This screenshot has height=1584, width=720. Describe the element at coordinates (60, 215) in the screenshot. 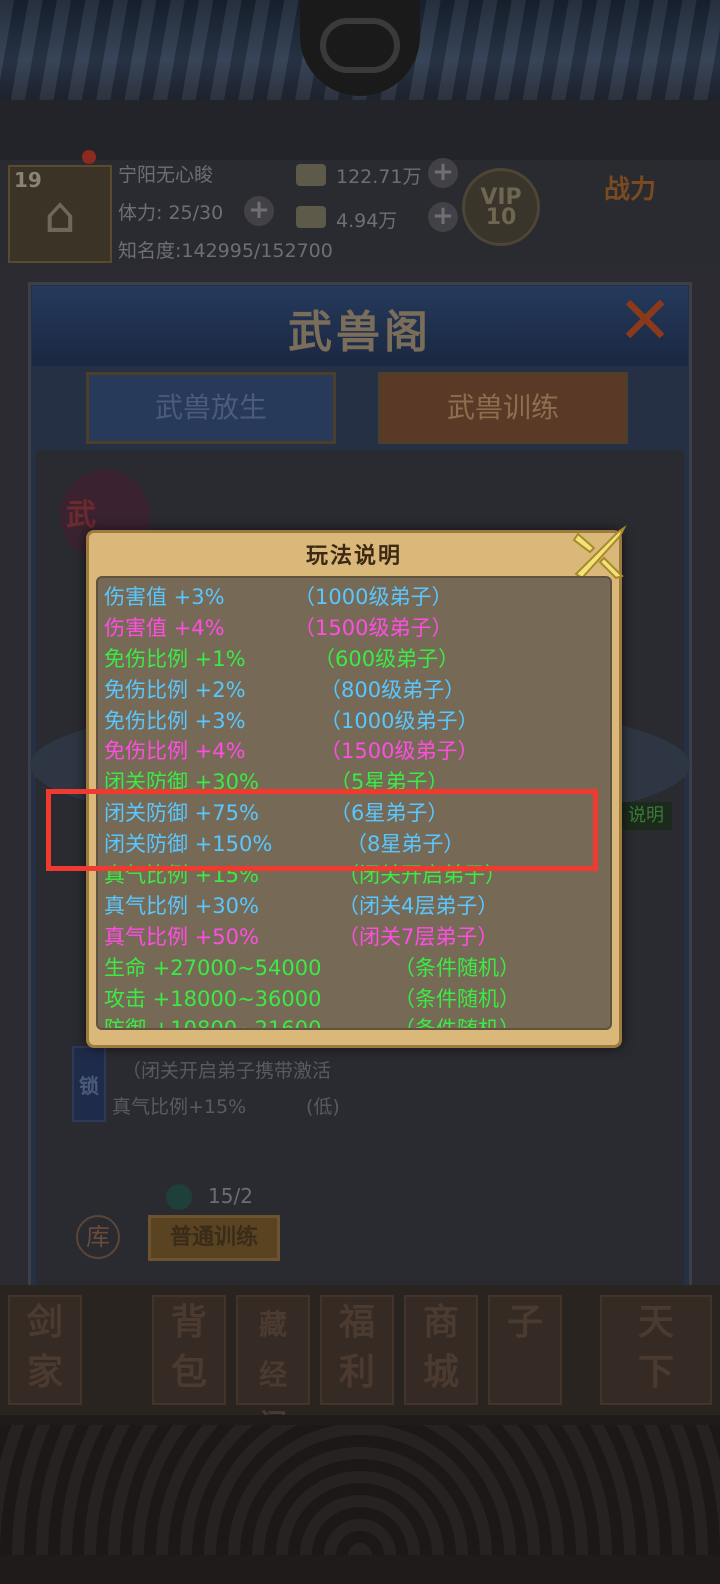

I see `pagoda-icon: ⌂` at that location.